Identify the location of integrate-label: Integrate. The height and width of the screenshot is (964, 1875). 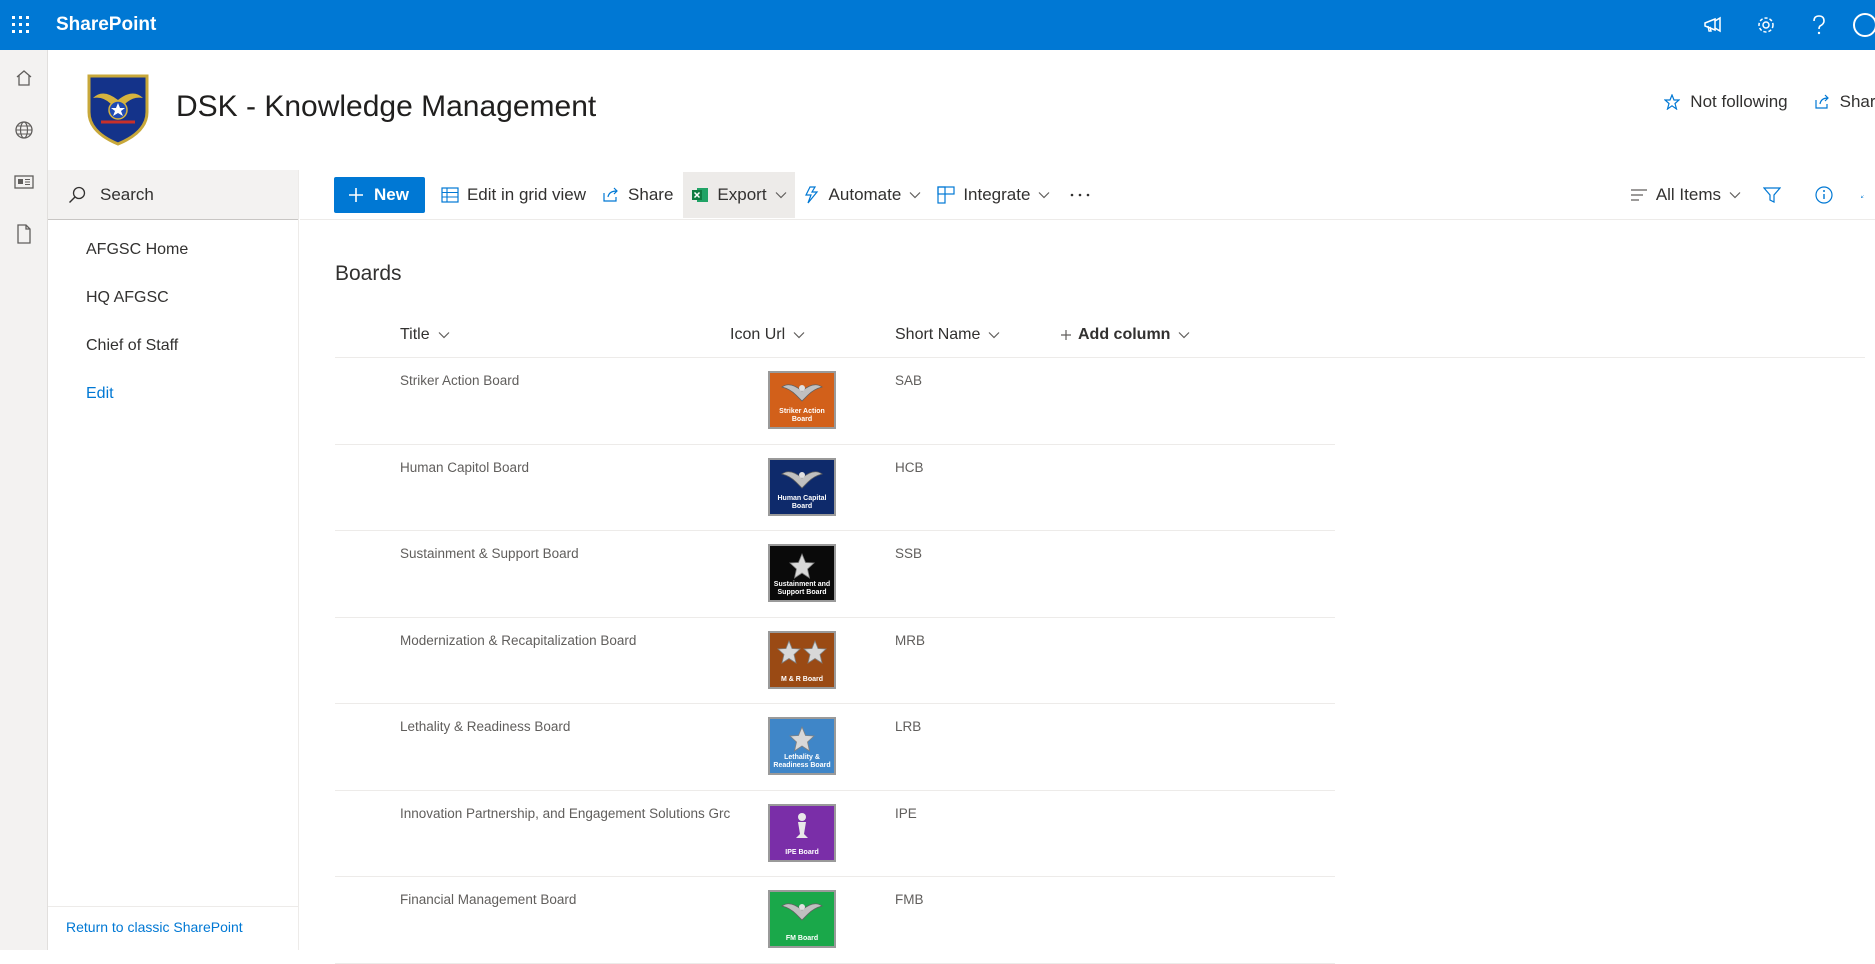
(997, 194).